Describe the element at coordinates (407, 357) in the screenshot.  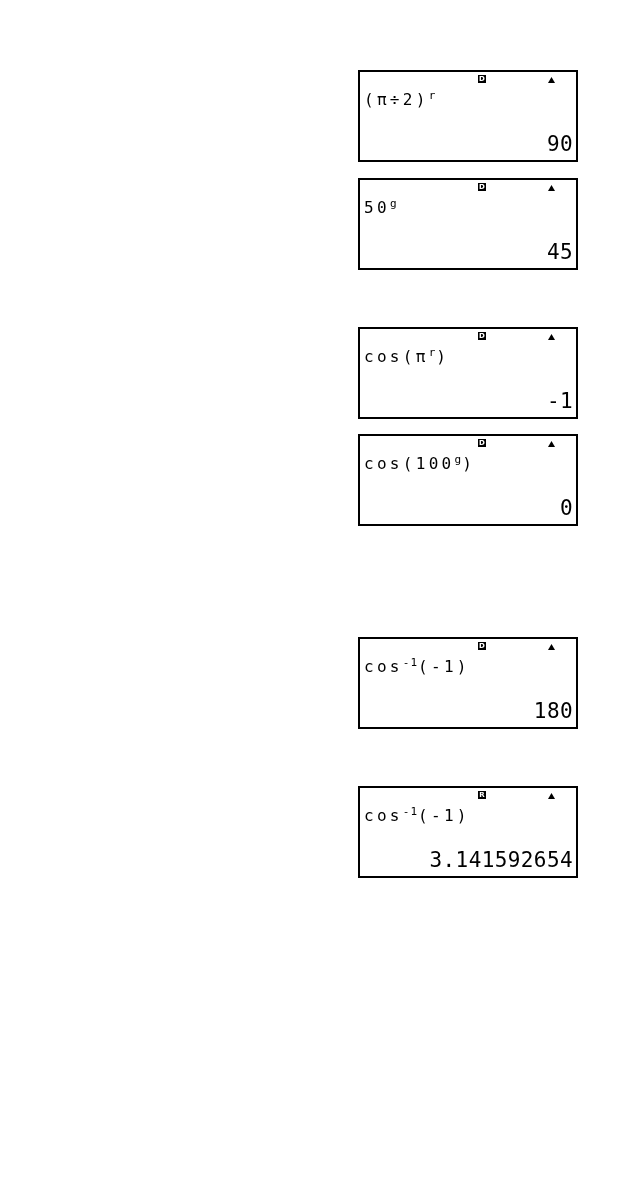
I see `input-expression: cos(π$^{r}$)` at that location.